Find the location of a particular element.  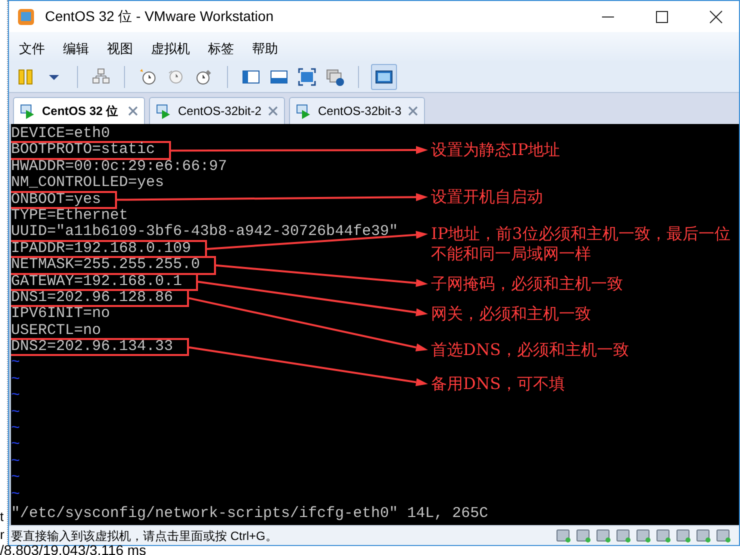

config-line: UUID="a11b6109-3bf6-43b8-a942-30726b44fe39" is located at coordinates (204, 231).